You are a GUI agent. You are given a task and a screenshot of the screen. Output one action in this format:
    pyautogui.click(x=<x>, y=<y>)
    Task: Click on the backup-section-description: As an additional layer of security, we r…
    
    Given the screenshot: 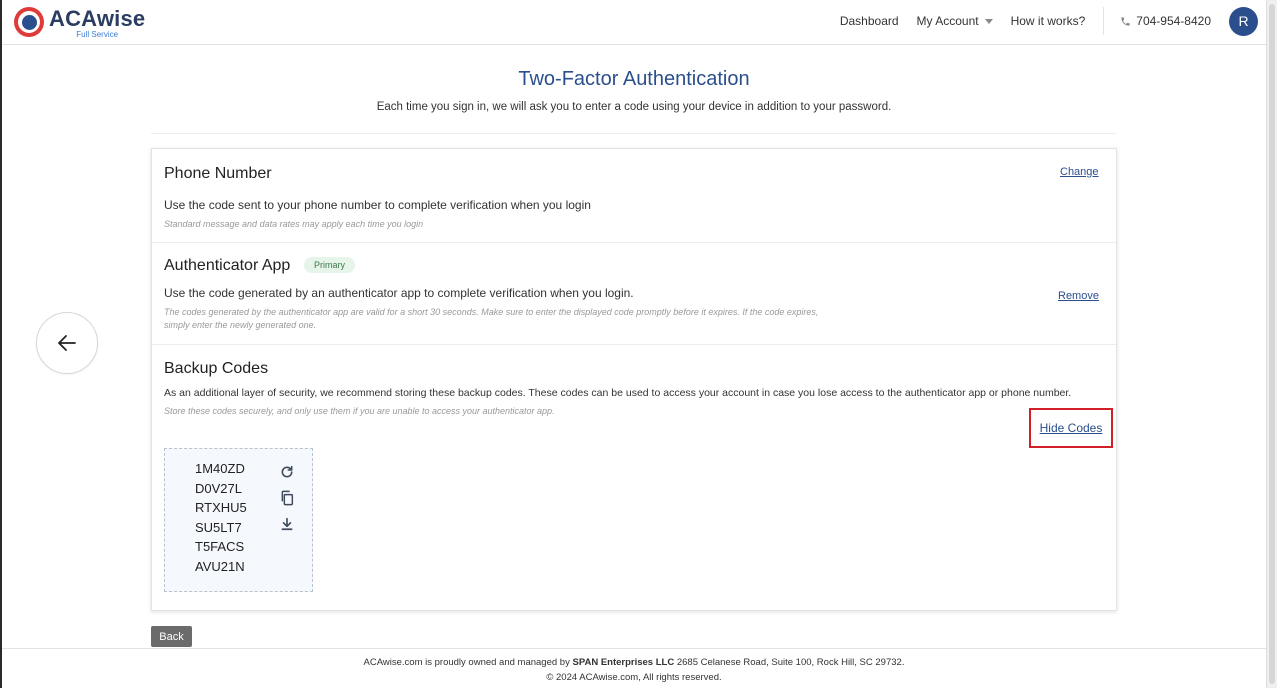 What is the action you would take?
    pyautogui.click(x=618, y=393)
    